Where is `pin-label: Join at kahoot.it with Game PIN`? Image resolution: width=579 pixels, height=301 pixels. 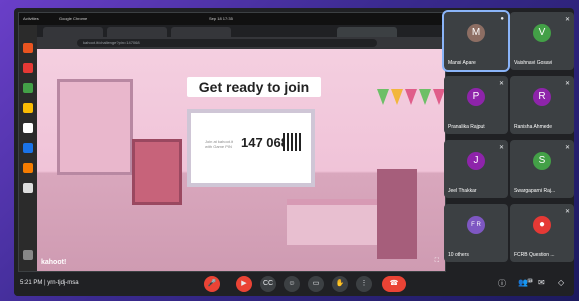
pin-label: Join at kahoot.it with Game PIN is located at coordinates (219, 144).